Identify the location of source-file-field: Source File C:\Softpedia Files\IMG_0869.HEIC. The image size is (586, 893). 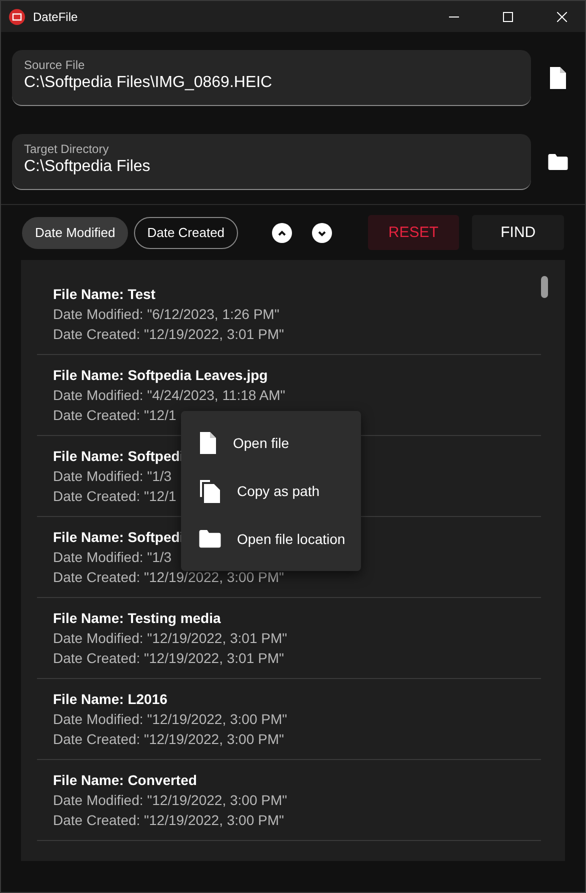
(271, 78).